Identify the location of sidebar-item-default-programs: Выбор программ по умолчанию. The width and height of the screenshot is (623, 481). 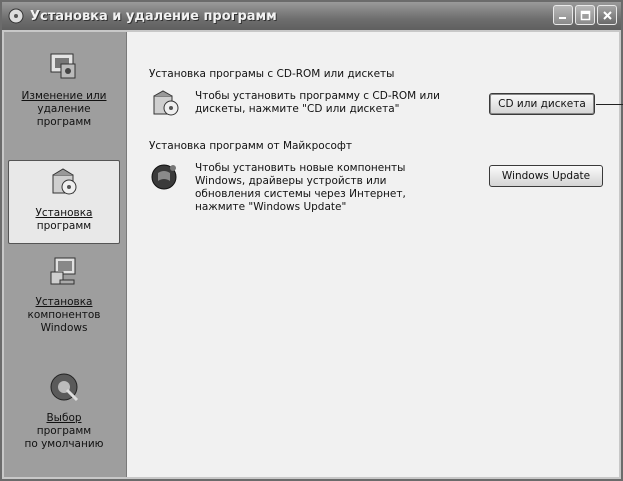
(64, 410).